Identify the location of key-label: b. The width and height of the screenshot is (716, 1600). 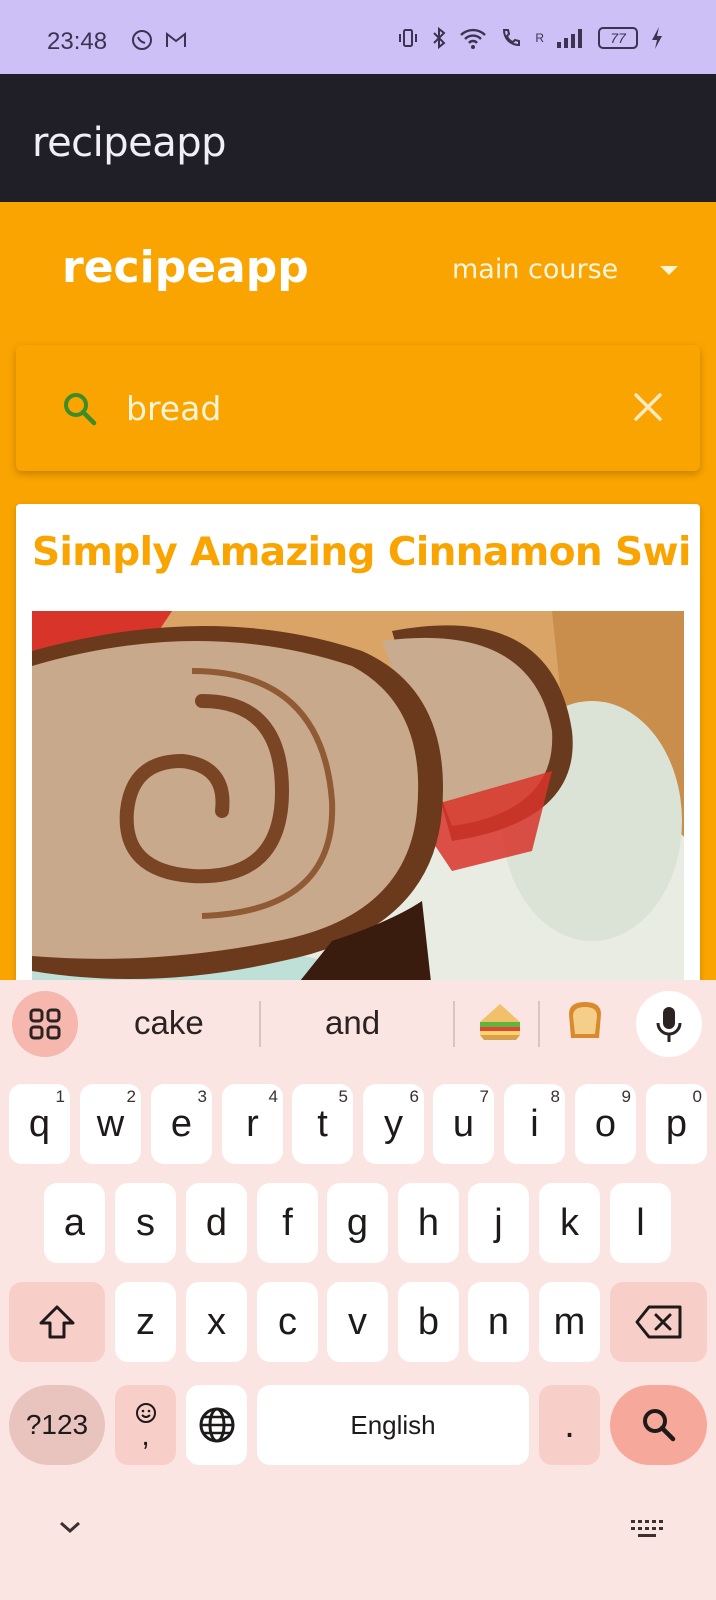
(428, 1321).